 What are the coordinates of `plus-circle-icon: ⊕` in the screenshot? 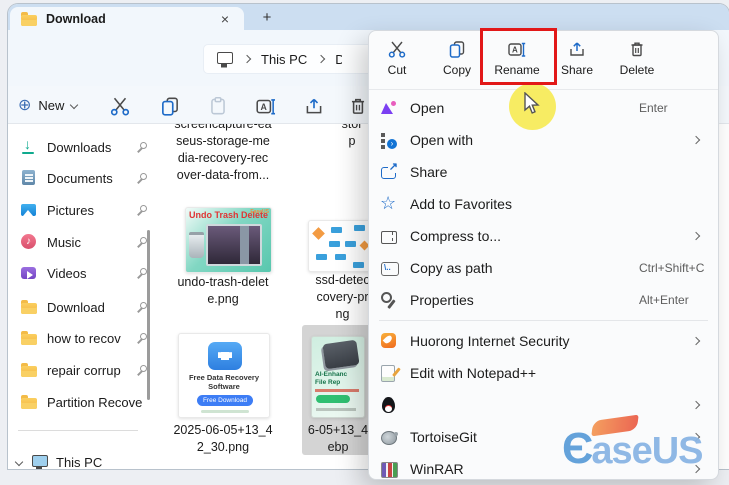 It's located at (25, 105).